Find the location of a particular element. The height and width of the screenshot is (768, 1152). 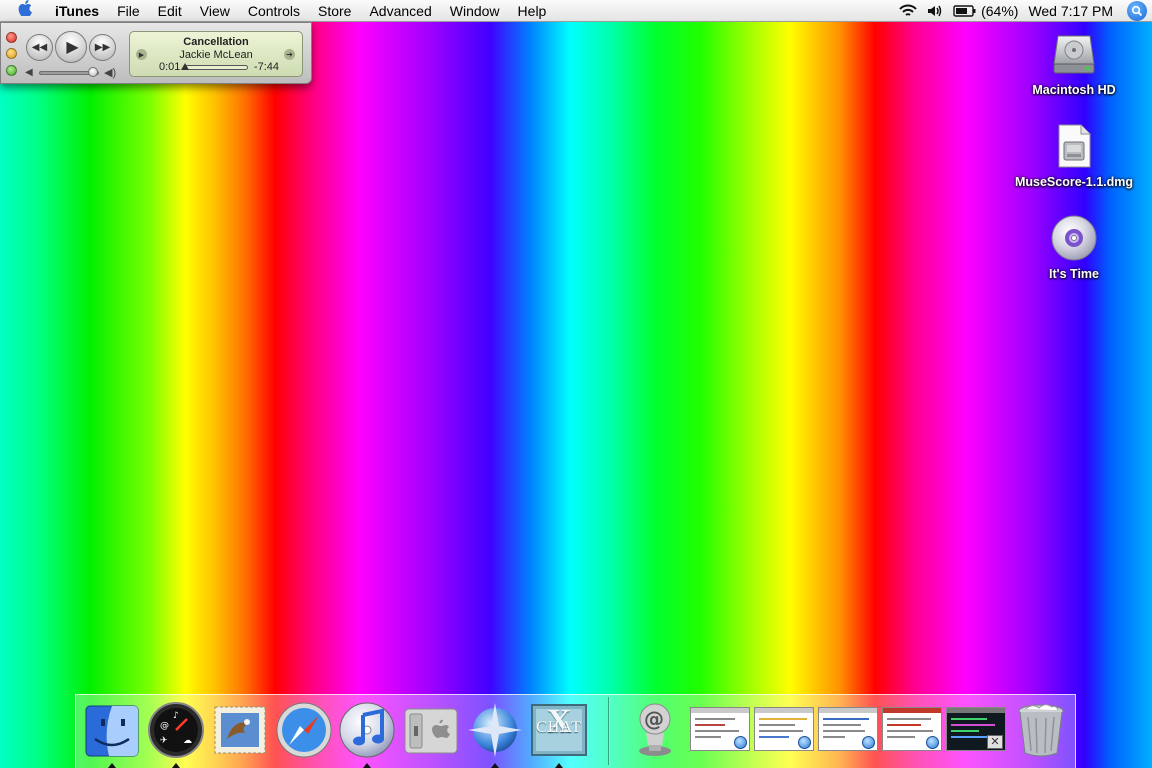

dock: @ ♪ ✈ ☁ X CHAT @ ✕ is located at coordinates (575, 731).